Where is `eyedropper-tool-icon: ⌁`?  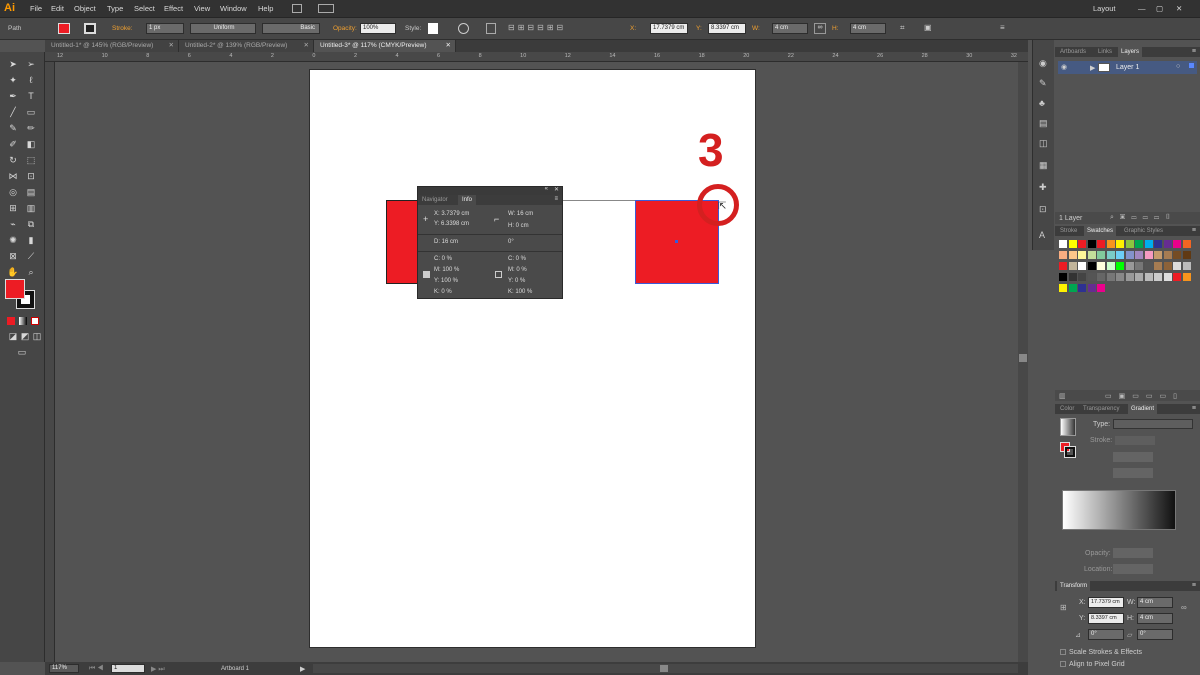
eyedropper-tool-icon: ⌁ is located at coordinates (13, 224).